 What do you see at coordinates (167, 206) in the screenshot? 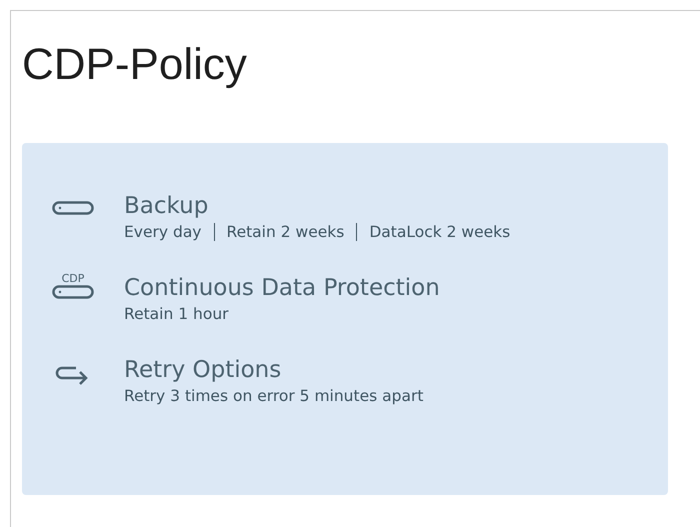
I see `section-title: Backup` at bounding box center [167, 206].